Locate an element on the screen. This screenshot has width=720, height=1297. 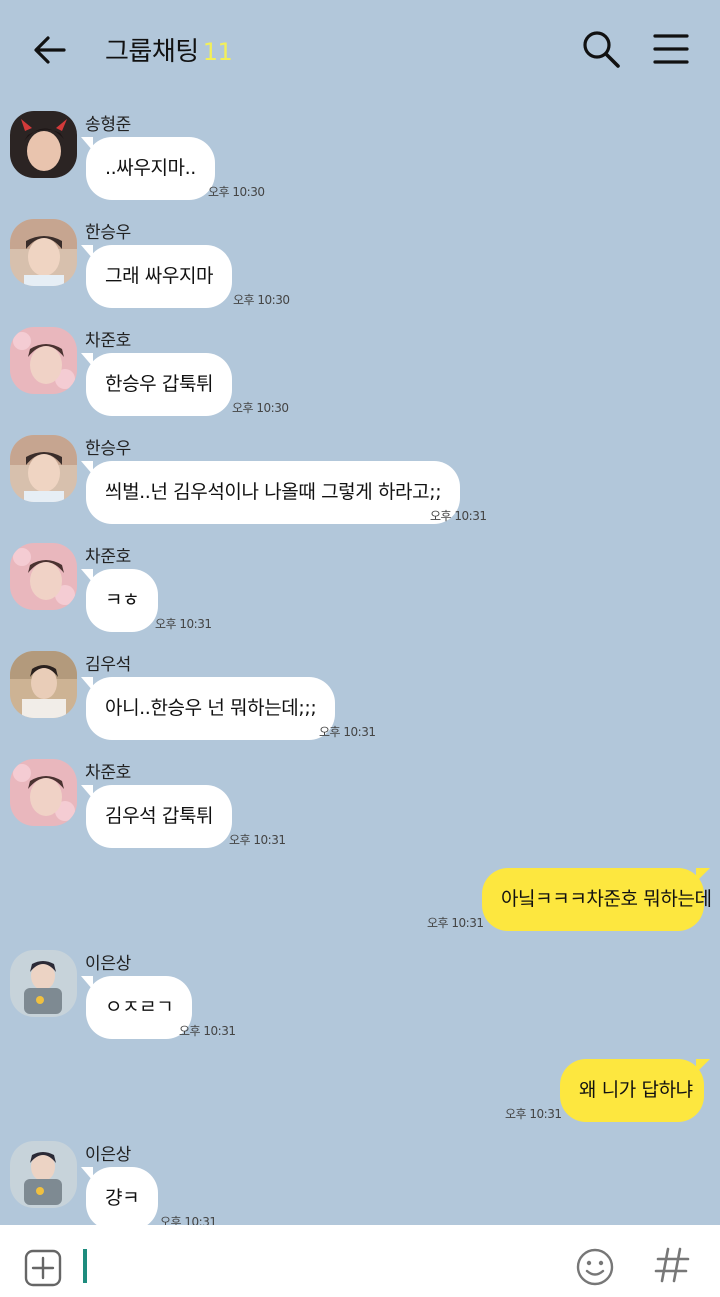
message-bubble: 걍ㅋ is located at coordinates (119, 1198).